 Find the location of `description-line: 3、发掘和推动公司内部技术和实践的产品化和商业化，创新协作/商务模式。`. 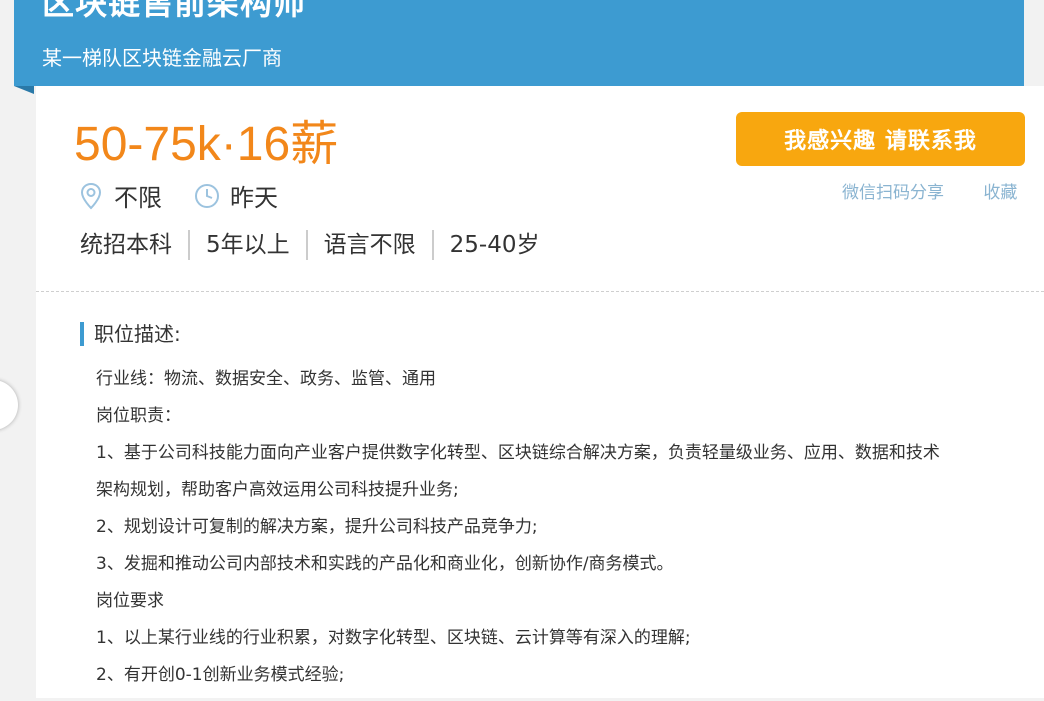

description-line: 3、发掘和推动公司内部技术和实践的产品化和商业化，创新协作/商务模式。 is located at coordinates (385, 564).